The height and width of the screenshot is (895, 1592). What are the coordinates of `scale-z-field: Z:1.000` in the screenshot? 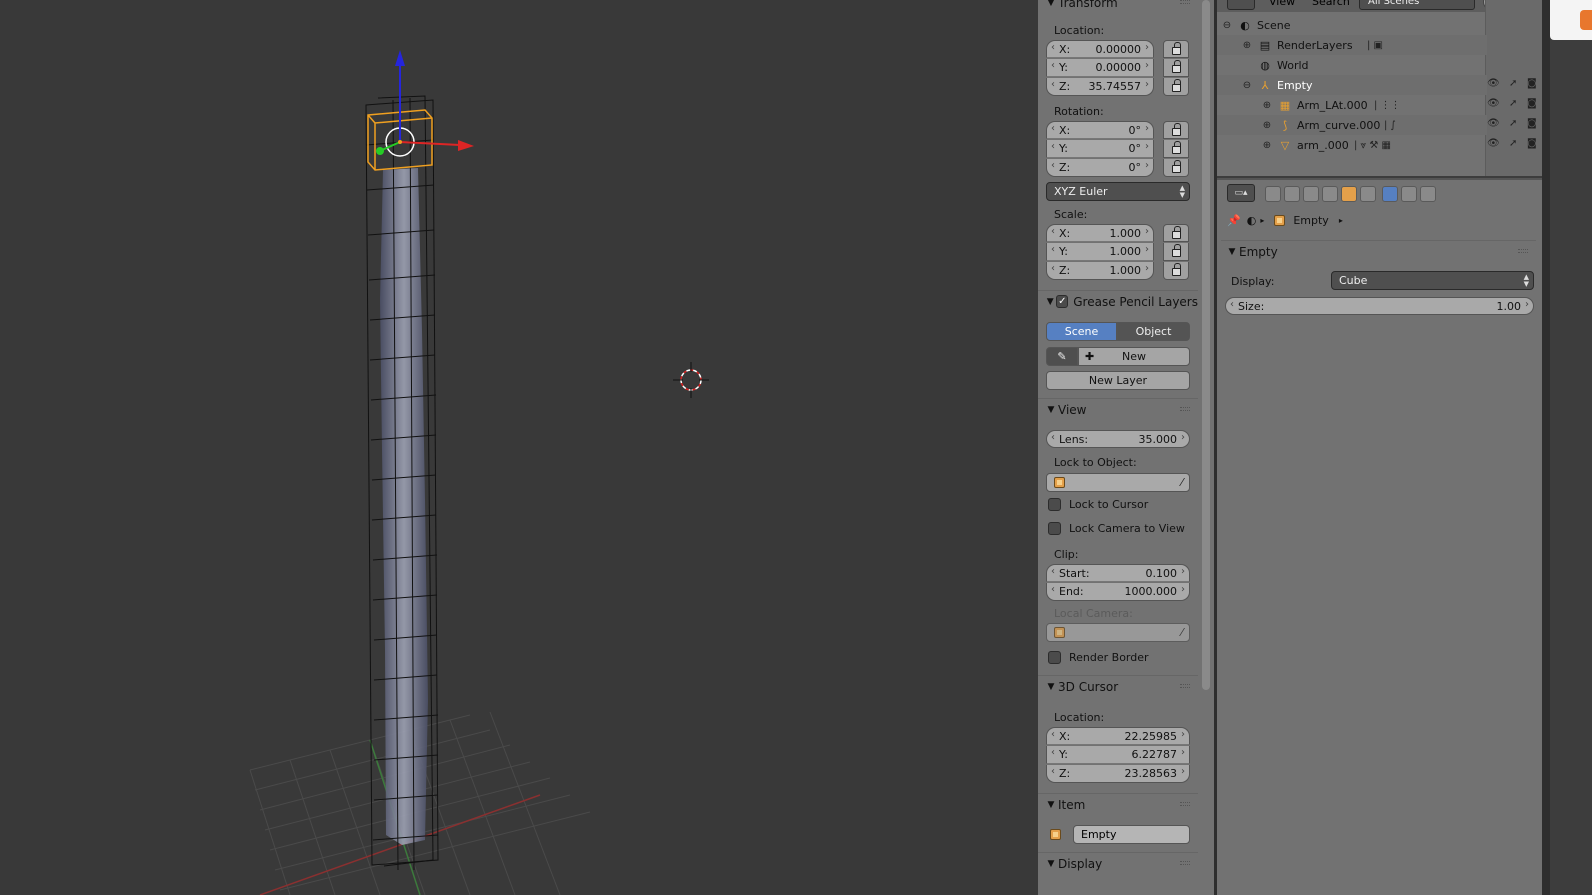 It's located at (1100, 271).